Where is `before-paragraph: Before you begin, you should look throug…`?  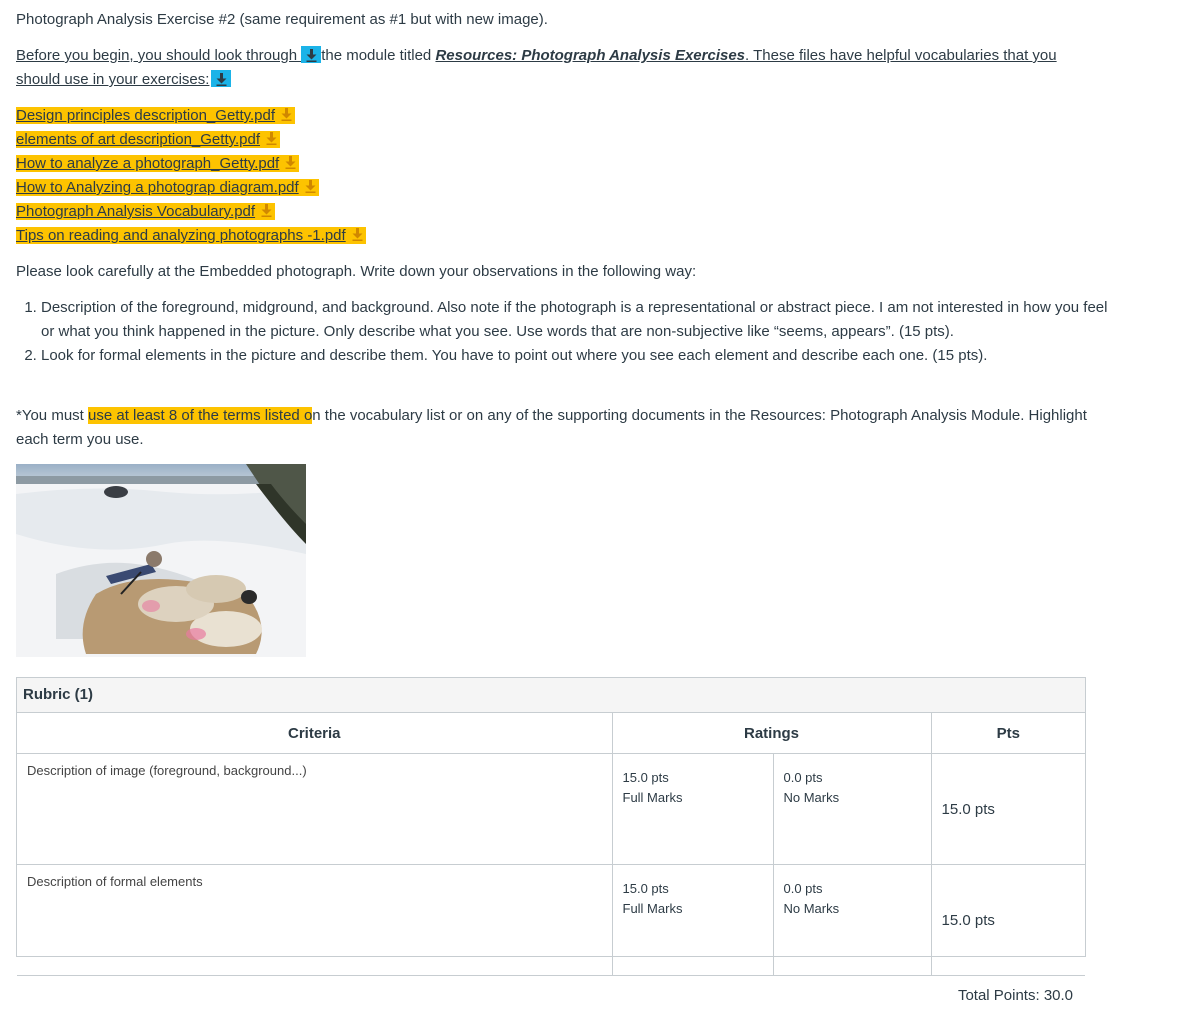 before-paragraph: Before you begin, you should look throug… is located at coordinates (551, 68).